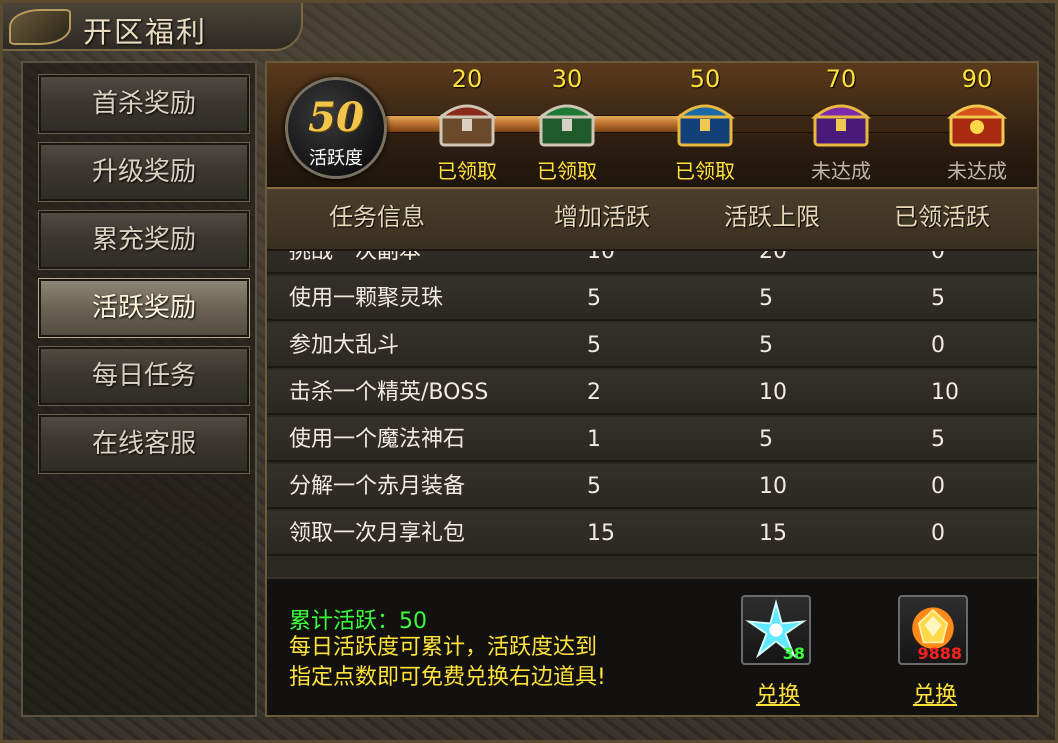 The height and width of the screenshot is (743, 1058). I want to click on table-row: 分解一个赤月装备 5 10 0, so click(652, 486).